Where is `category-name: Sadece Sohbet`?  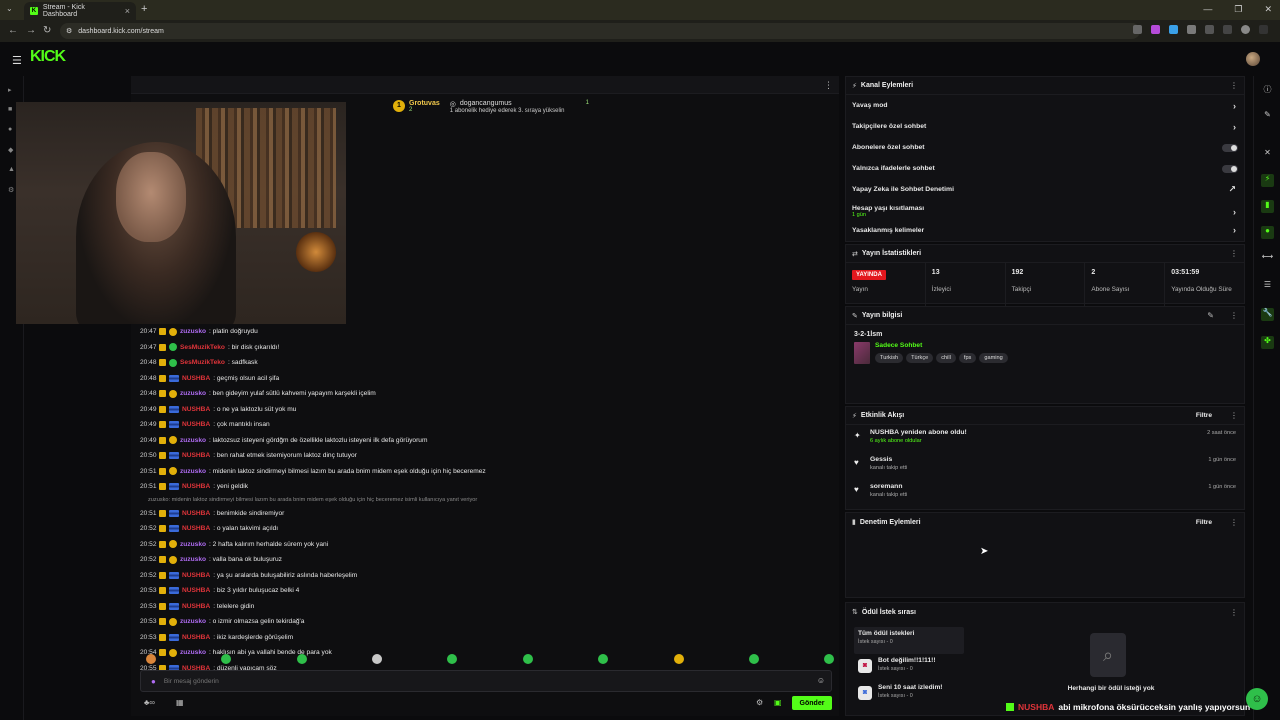 category-name: Sadece Sohbet is located at coordinates (941, 345).